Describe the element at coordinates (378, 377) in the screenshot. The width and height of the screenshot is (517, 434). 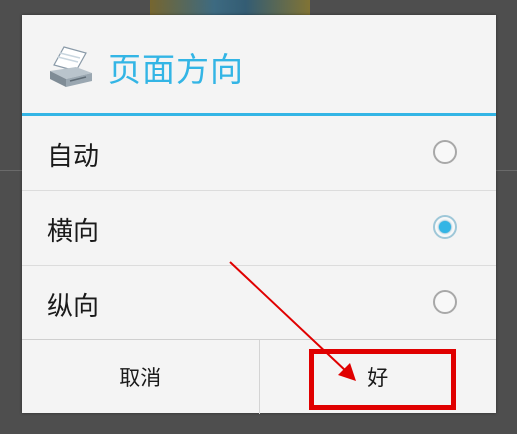
I see `ok-button: 好` at that location.